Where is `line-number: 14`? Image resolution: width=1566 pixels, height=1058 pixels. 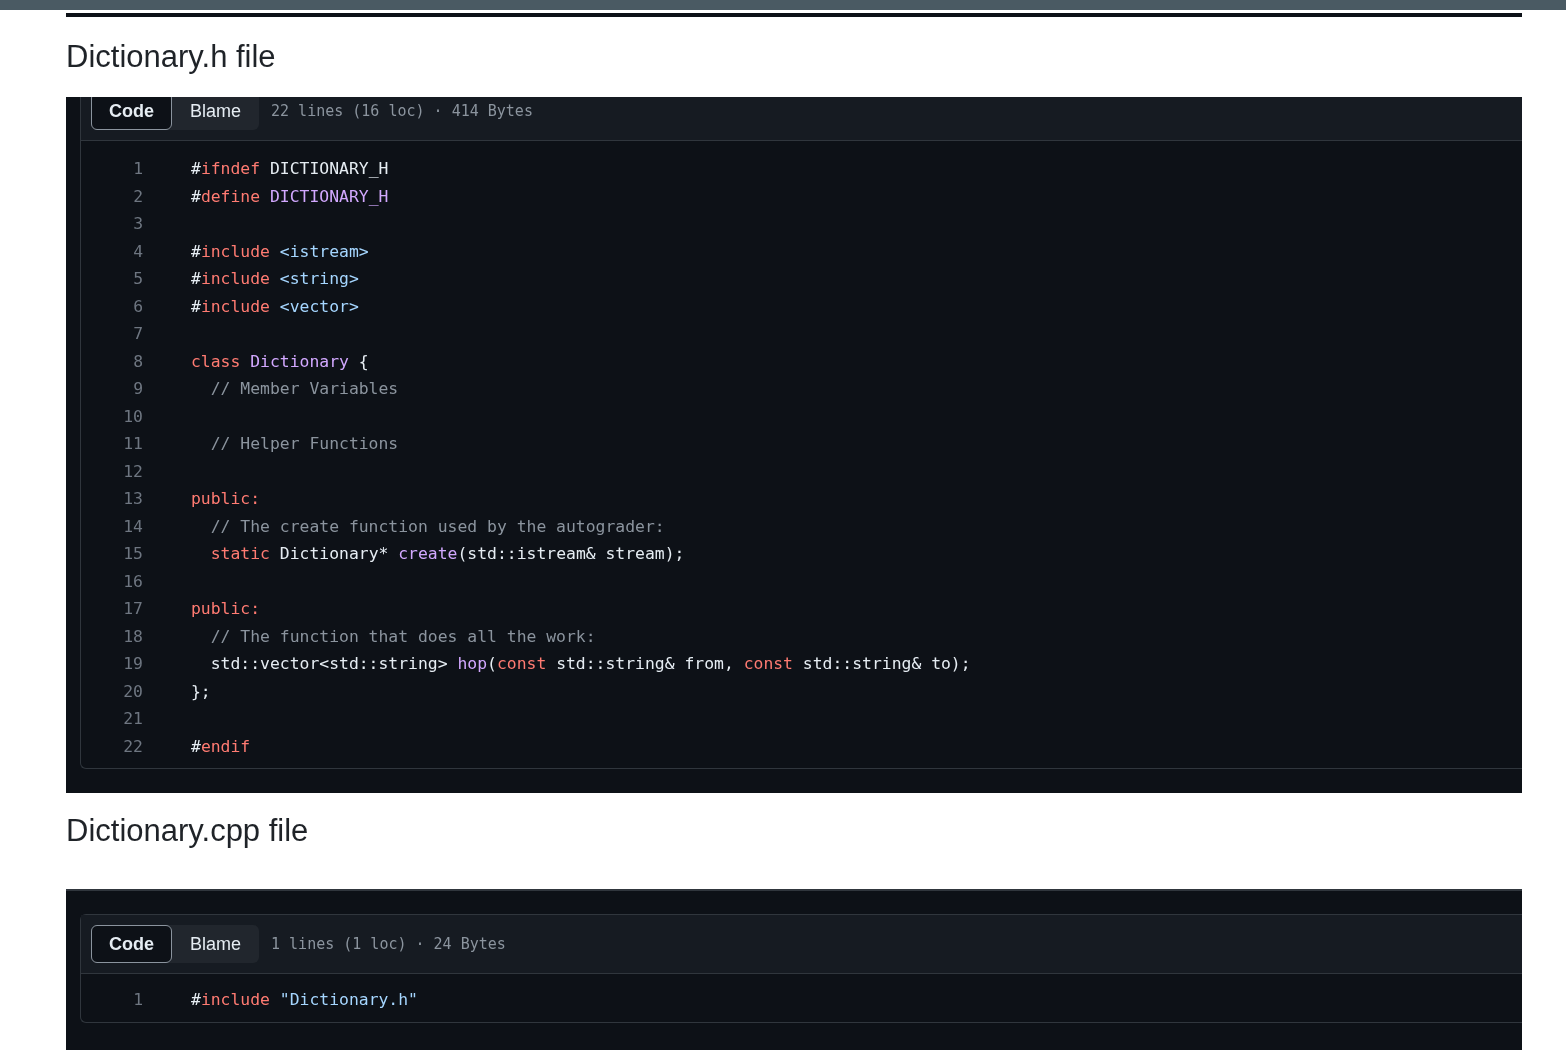 line-number: 14 is located at coordinates (132, 526).